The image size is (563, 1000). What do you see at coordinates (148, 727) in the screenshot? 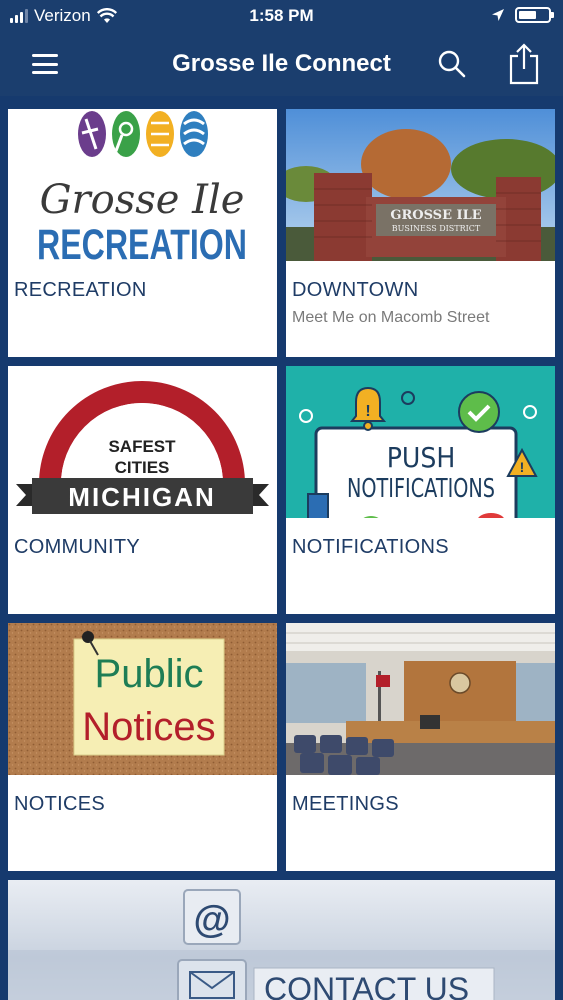
I see `notices-image-line2: Notices` at bounding box center [148, 727].